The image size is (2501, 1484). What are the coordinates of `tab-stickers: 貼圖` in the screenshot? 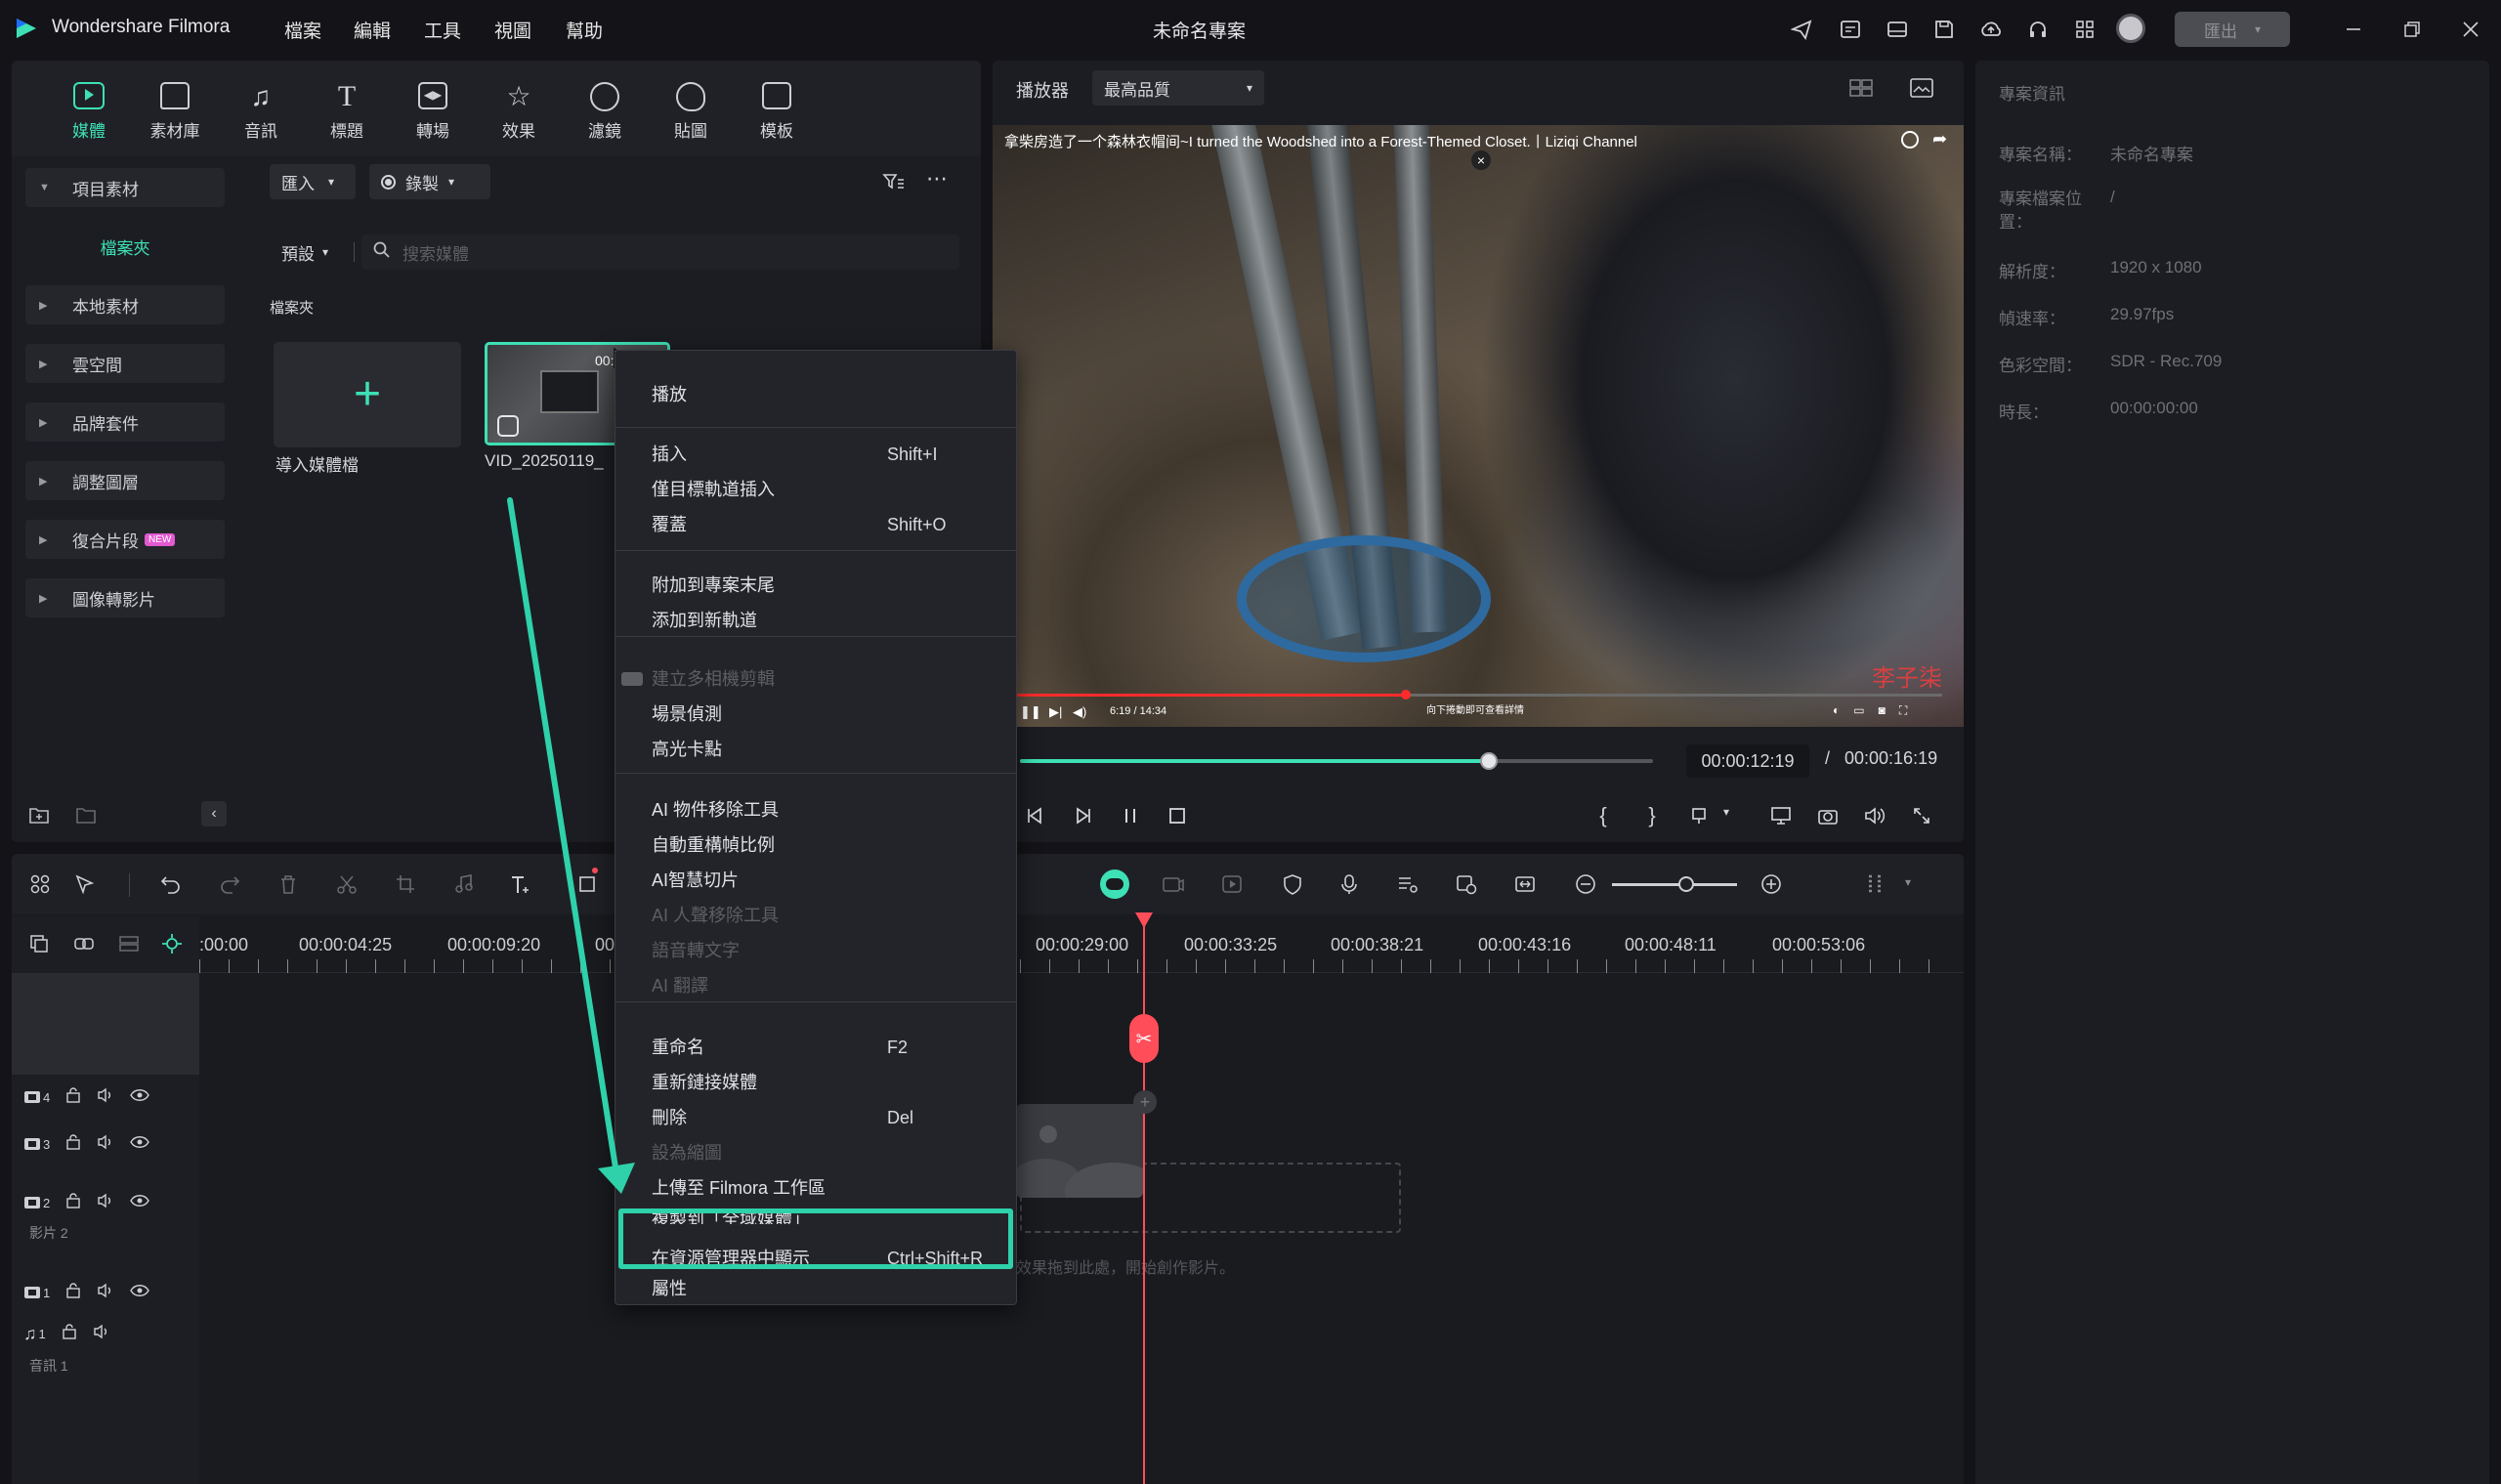 It's located at (690, 113).